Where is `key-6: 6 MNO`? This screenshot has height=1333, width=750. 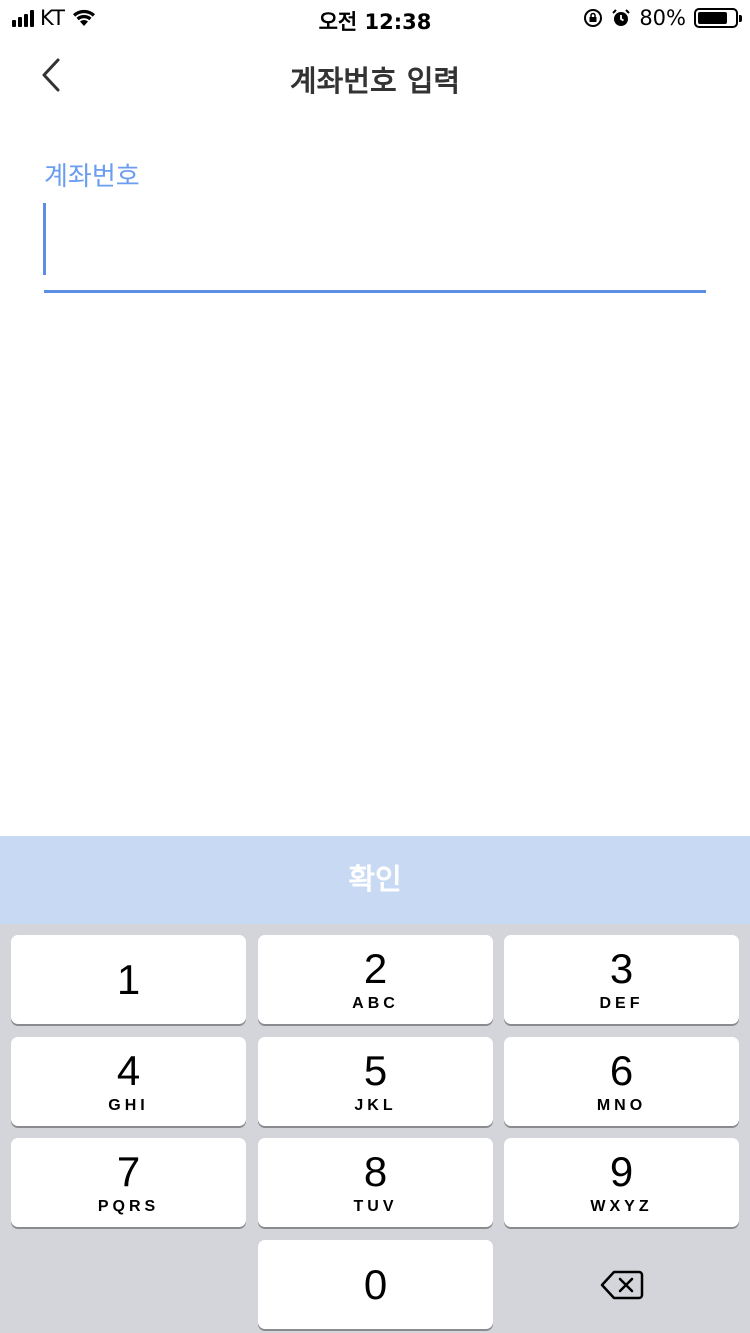 key-6: 6 MNO is located at coordinates (621, 1081).